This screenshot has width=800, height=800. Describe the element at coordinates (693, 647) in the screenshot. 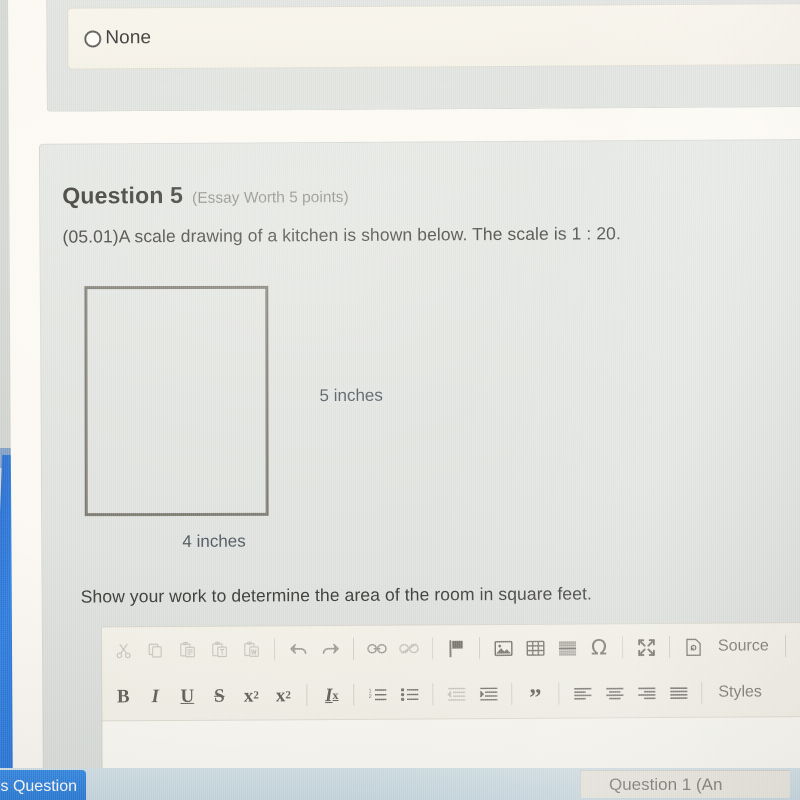

I see `source-icon` at that location.